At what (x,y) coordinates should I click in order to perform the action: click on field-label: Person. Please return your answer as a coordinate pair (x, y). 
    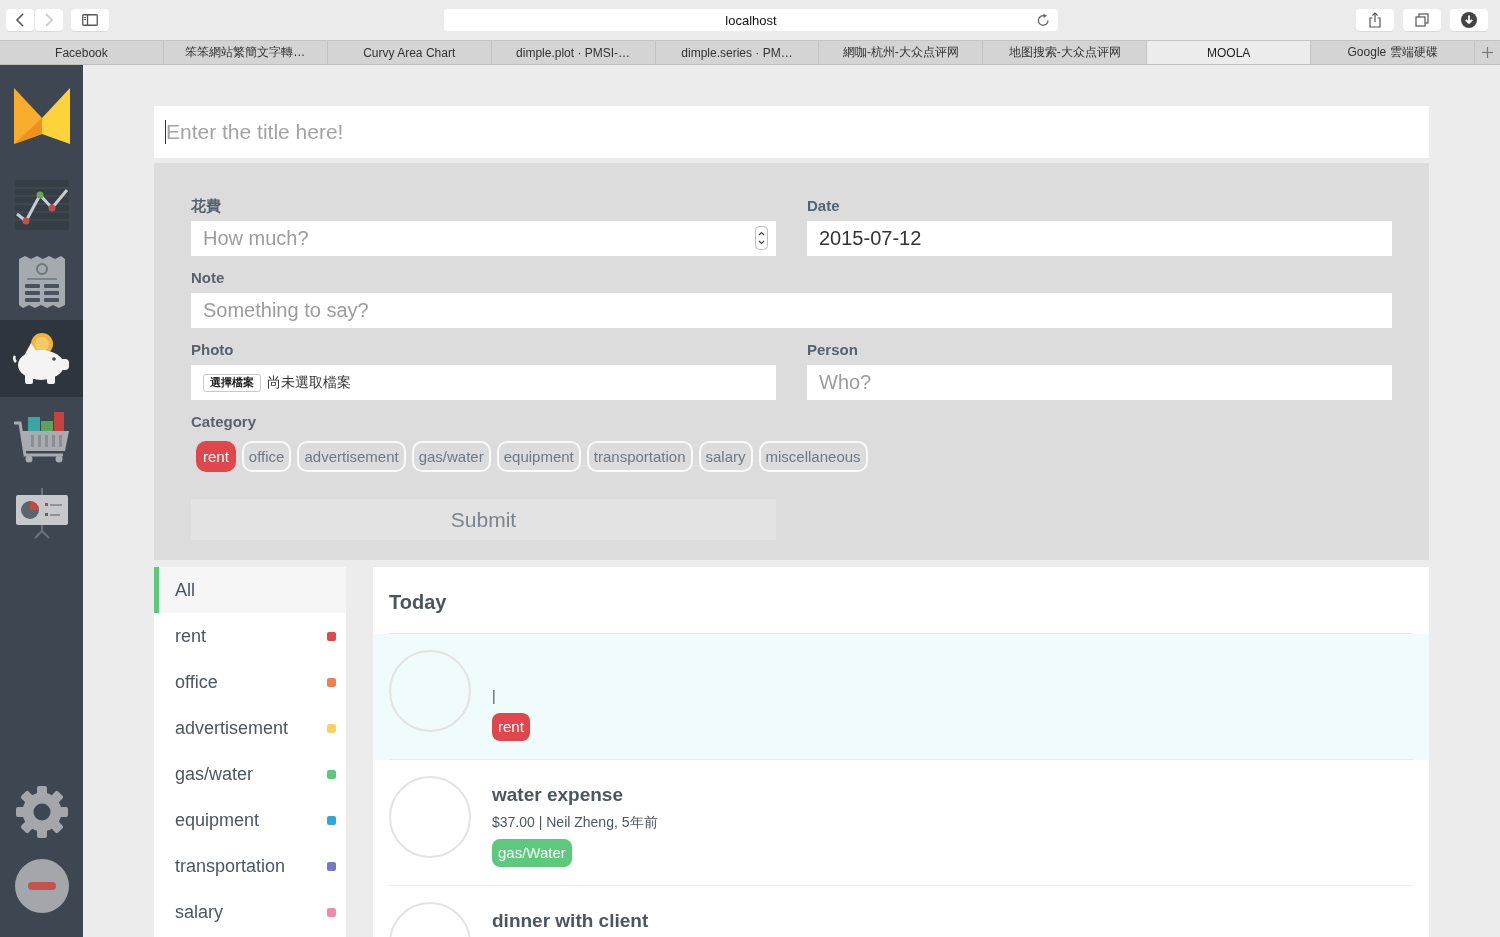
    Looking at the image, I should click on (832, 350).